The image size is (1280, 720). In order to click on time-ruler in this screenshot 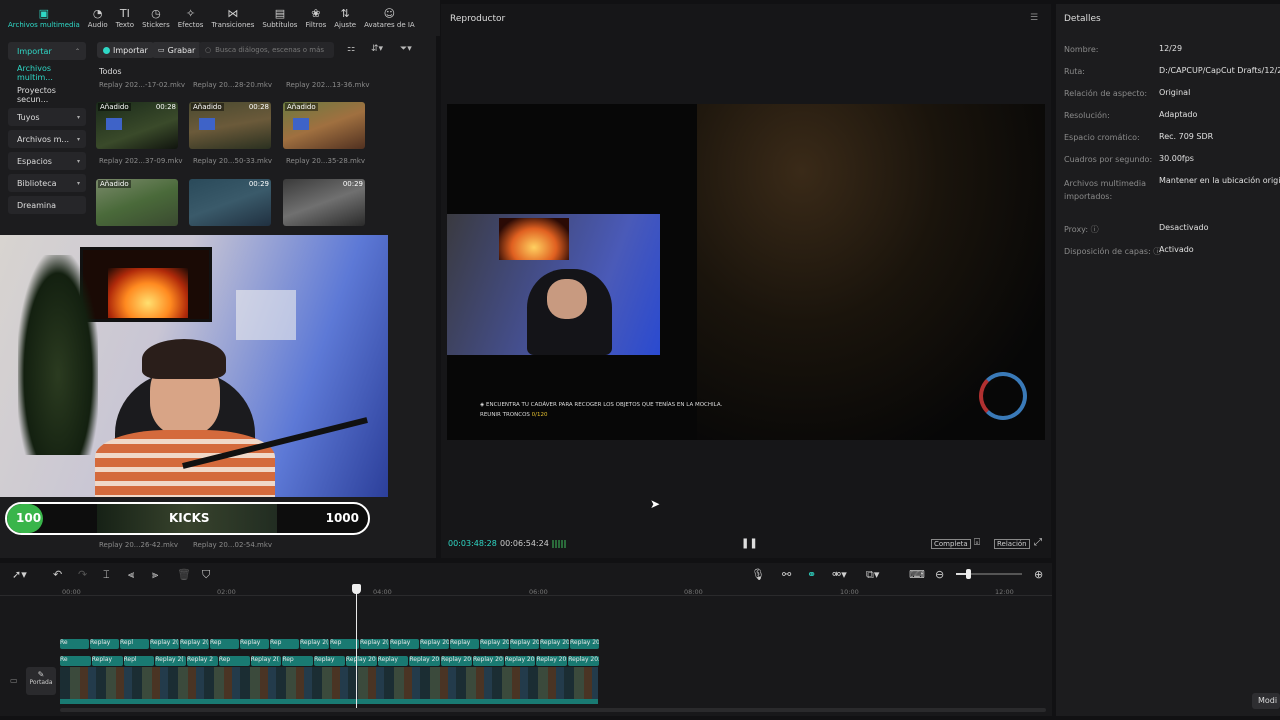, I will do `click(526, 590)`.